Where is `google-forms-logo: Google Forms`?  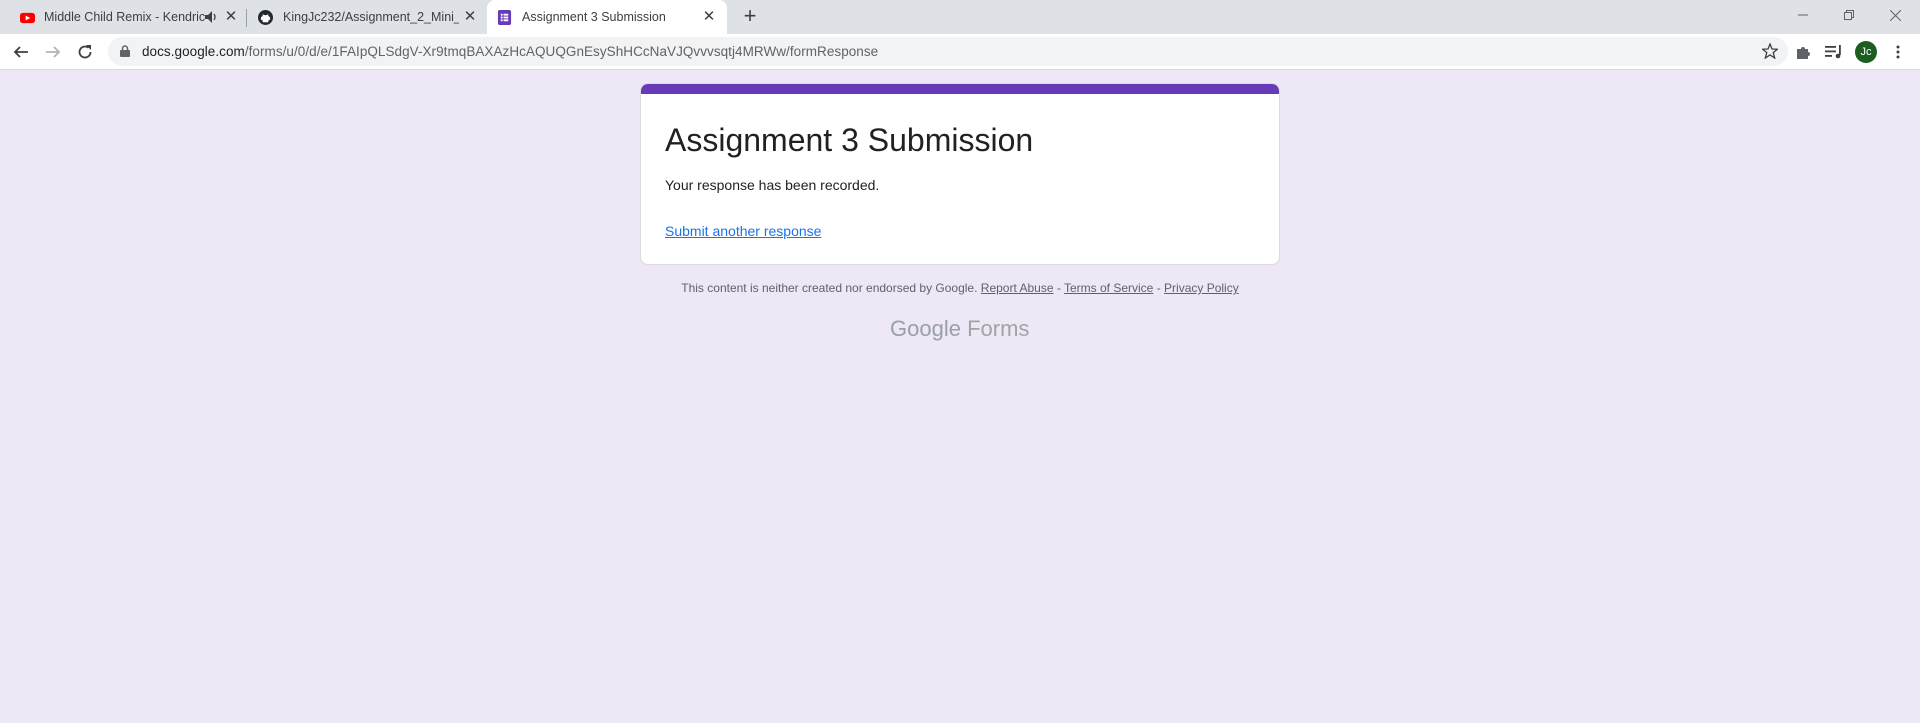 google-forms-logo: Google Forms is located at coordinates (959, 329).